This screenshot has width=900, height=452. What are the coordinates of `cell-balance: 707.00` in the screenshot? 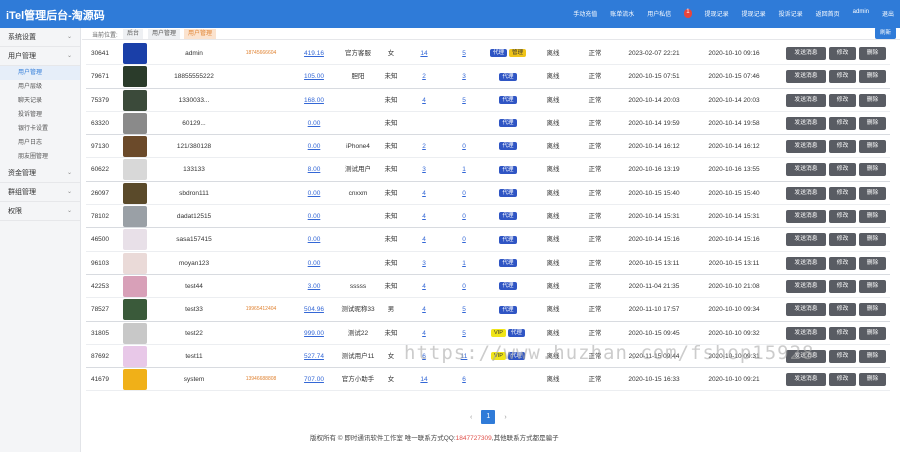 It's located at (314, 379).